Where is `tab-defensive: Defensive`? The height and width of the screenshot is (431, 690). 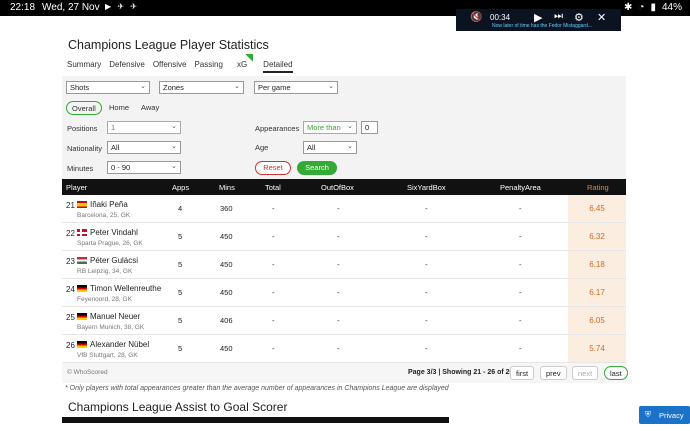 tab-defensive: Defensive is located at coordinates (127, 66).